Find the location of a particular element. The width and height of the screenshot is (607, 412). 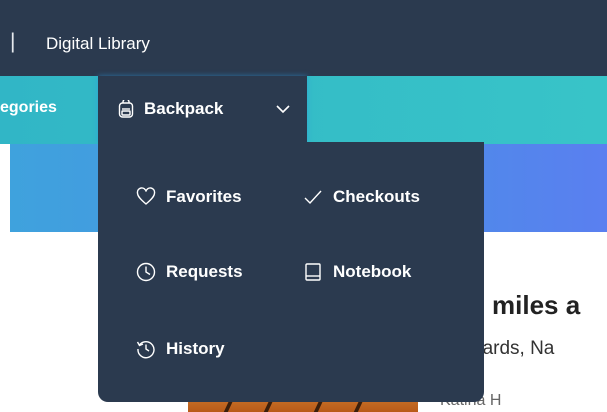

chevron-down-icon is located at coordinates (283, 109).